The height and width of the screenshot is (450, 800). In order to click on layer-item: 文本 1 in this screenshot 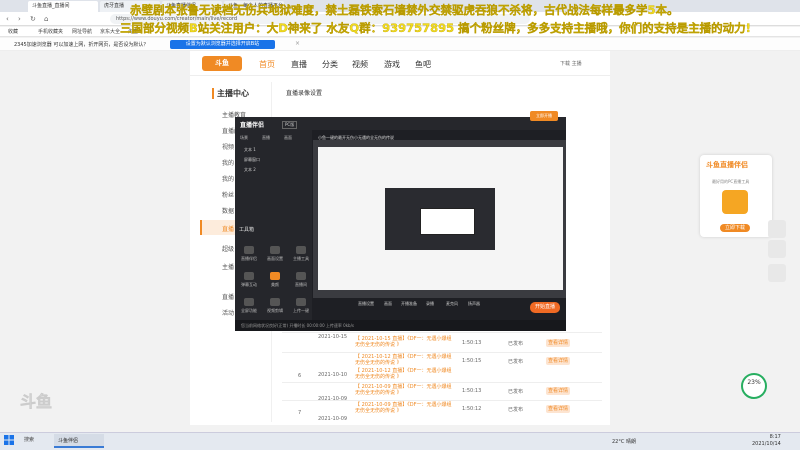, I will do `click(250, 150)`.